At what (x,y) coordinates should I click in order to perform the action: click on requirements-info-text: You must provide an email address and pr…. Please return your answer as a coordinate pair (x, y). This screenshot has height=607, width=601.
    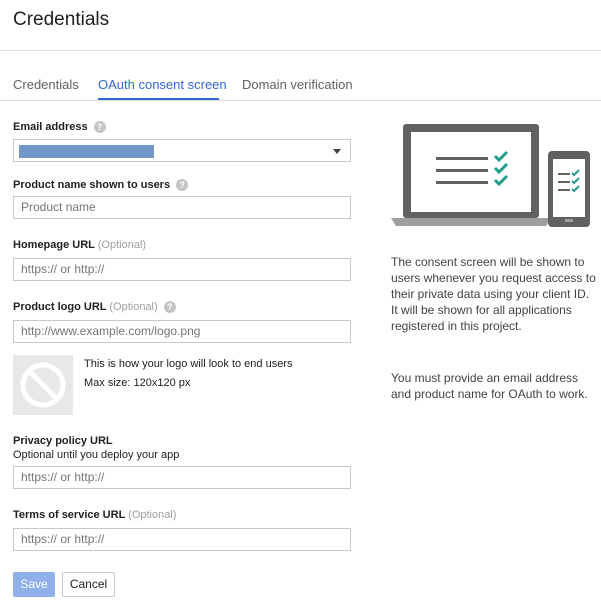
    Looking at the image, I should click on (489, 386).